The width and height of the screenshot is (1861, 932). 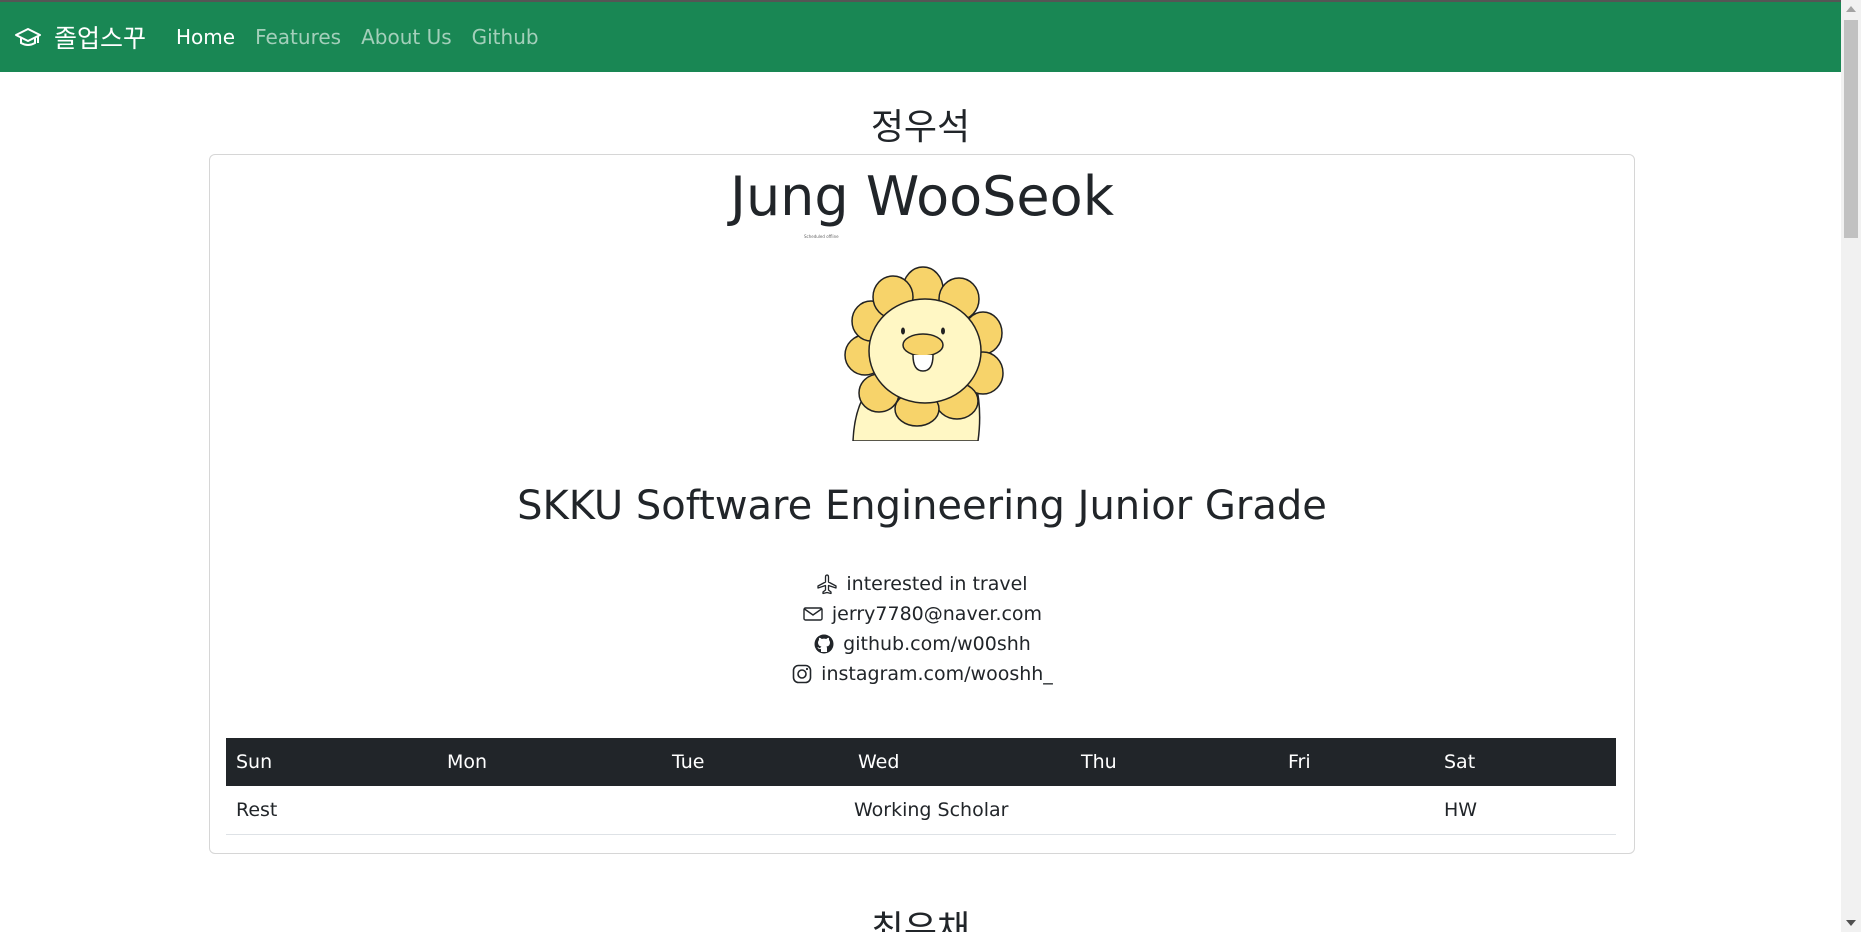 I want to click on info-github: github.com/w00shh, so click(x=922, y=644).